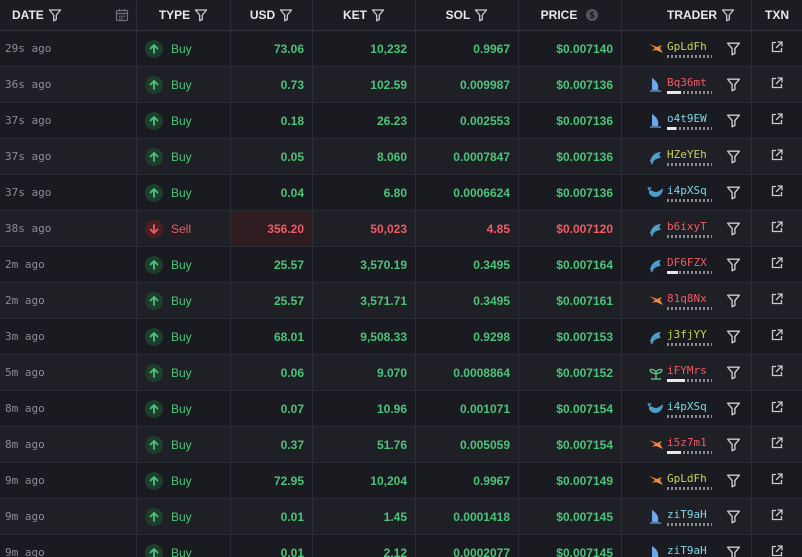 The width and height of the screenshot is (802, 557). Describe the element at coordinates (481, 192) in the screenshot. I see `trade-sol-value: 0.0006624` at that location.